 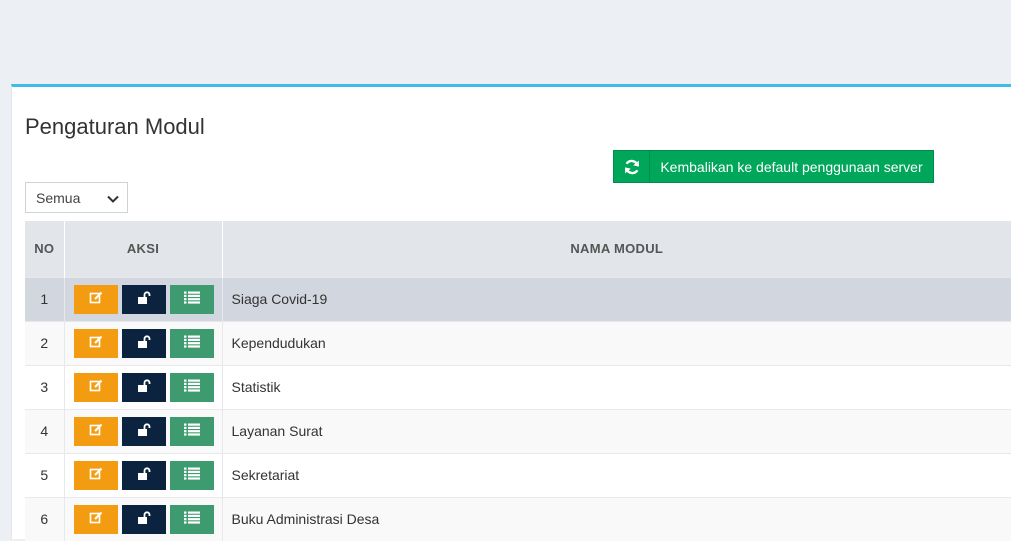 I want to click on module-name: Siaga Covid-19, so click(x=616, y=298).